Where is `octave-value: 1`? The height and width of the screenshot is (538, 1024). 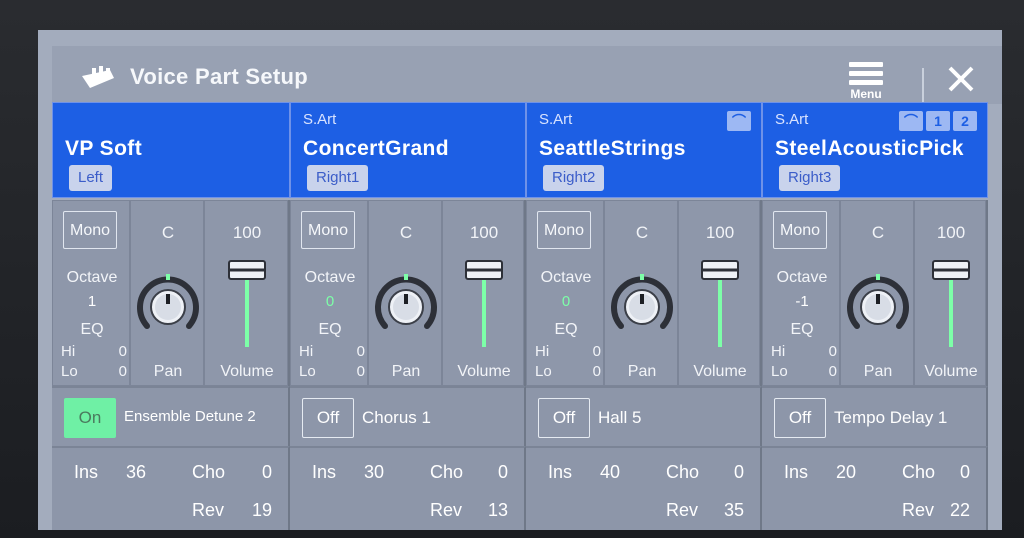 octave-value: 1 is located at coordinates (92, 301).